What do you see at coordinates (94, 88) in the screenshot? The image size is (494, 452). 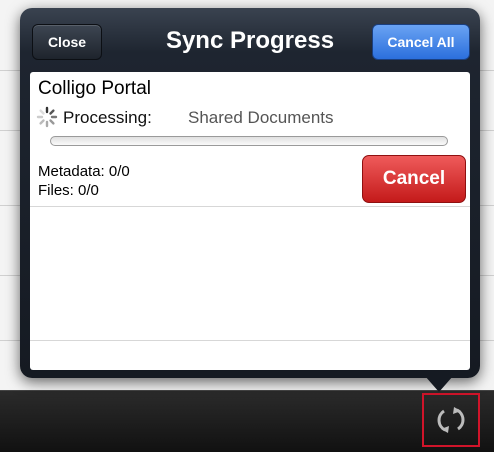 I see `sync-item-title: Colligo Portal` at bounding box center [94, 88].